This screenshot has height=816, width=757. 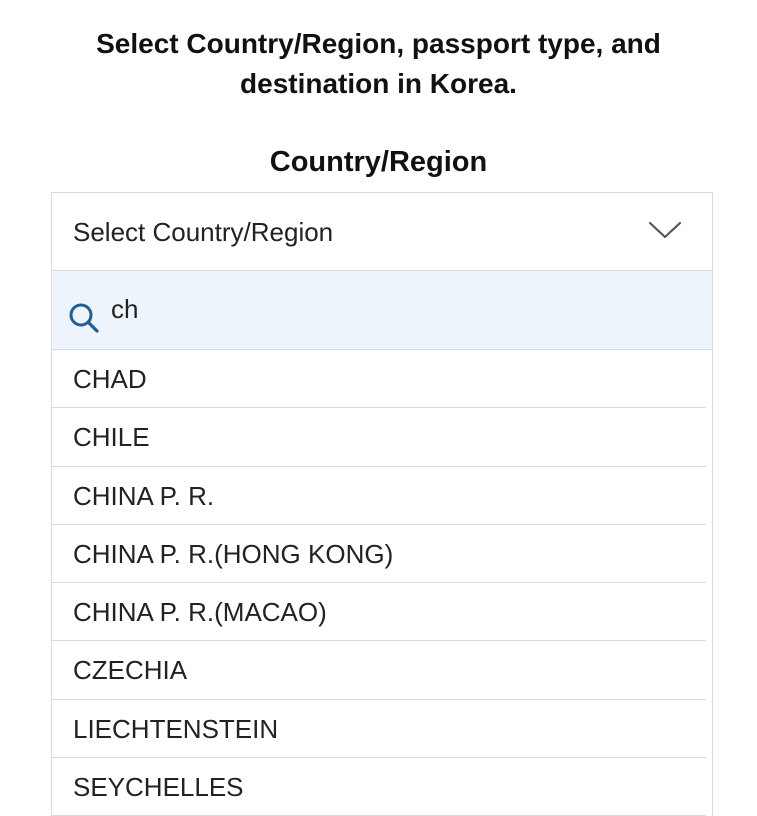 What do you see at coordinates (391, 309) in the screenshot?
I see `country-search-input` at bounding box center [391, 309].